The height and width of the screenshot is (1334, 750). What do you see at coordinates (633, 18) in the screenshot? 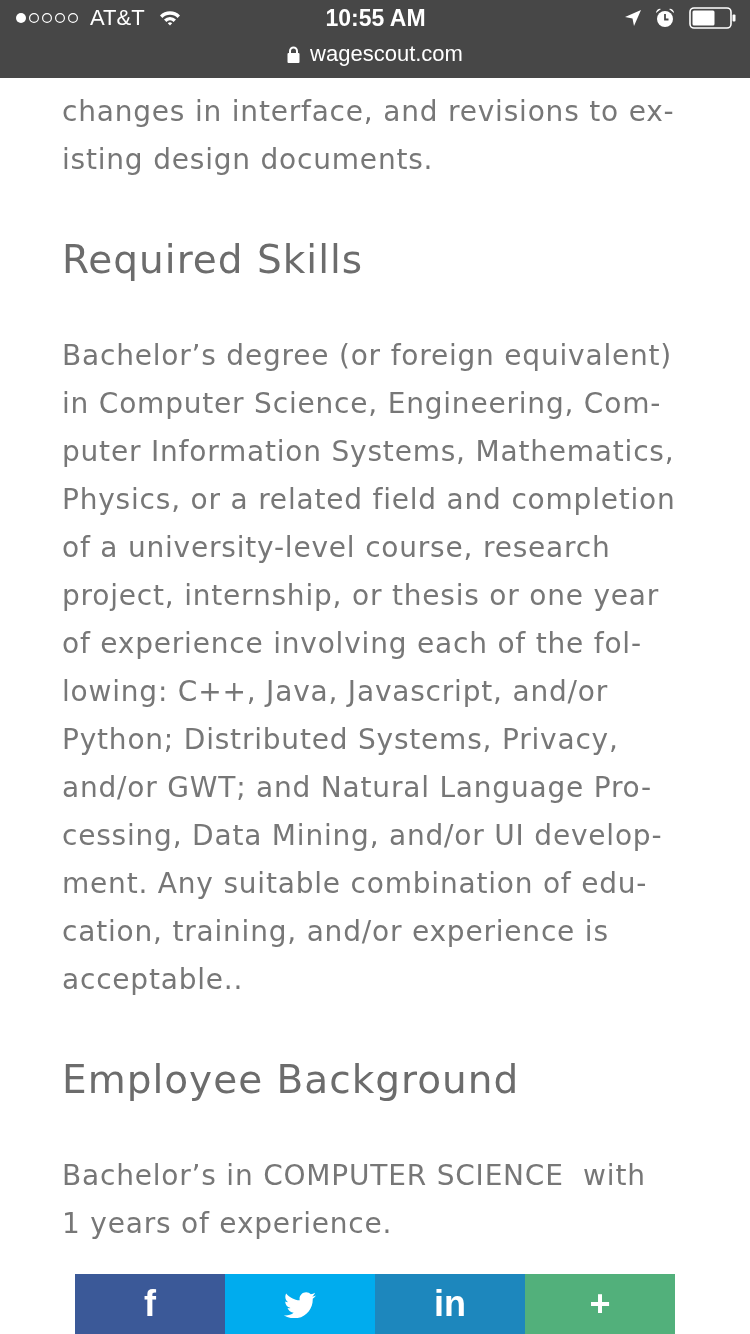
I see `location-arrow-icon` at bounding box center [633, 18].